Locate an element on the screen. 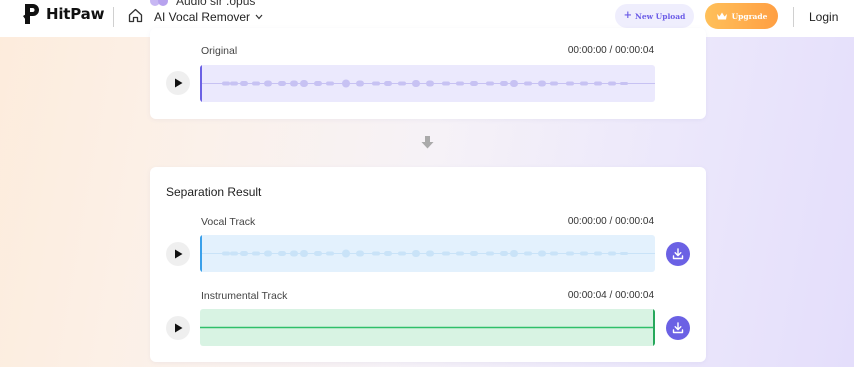 Image resolution: width=854 pixels, height=367 pixels. upgrade-button: Upgrade is located at coordinates (741, 16).